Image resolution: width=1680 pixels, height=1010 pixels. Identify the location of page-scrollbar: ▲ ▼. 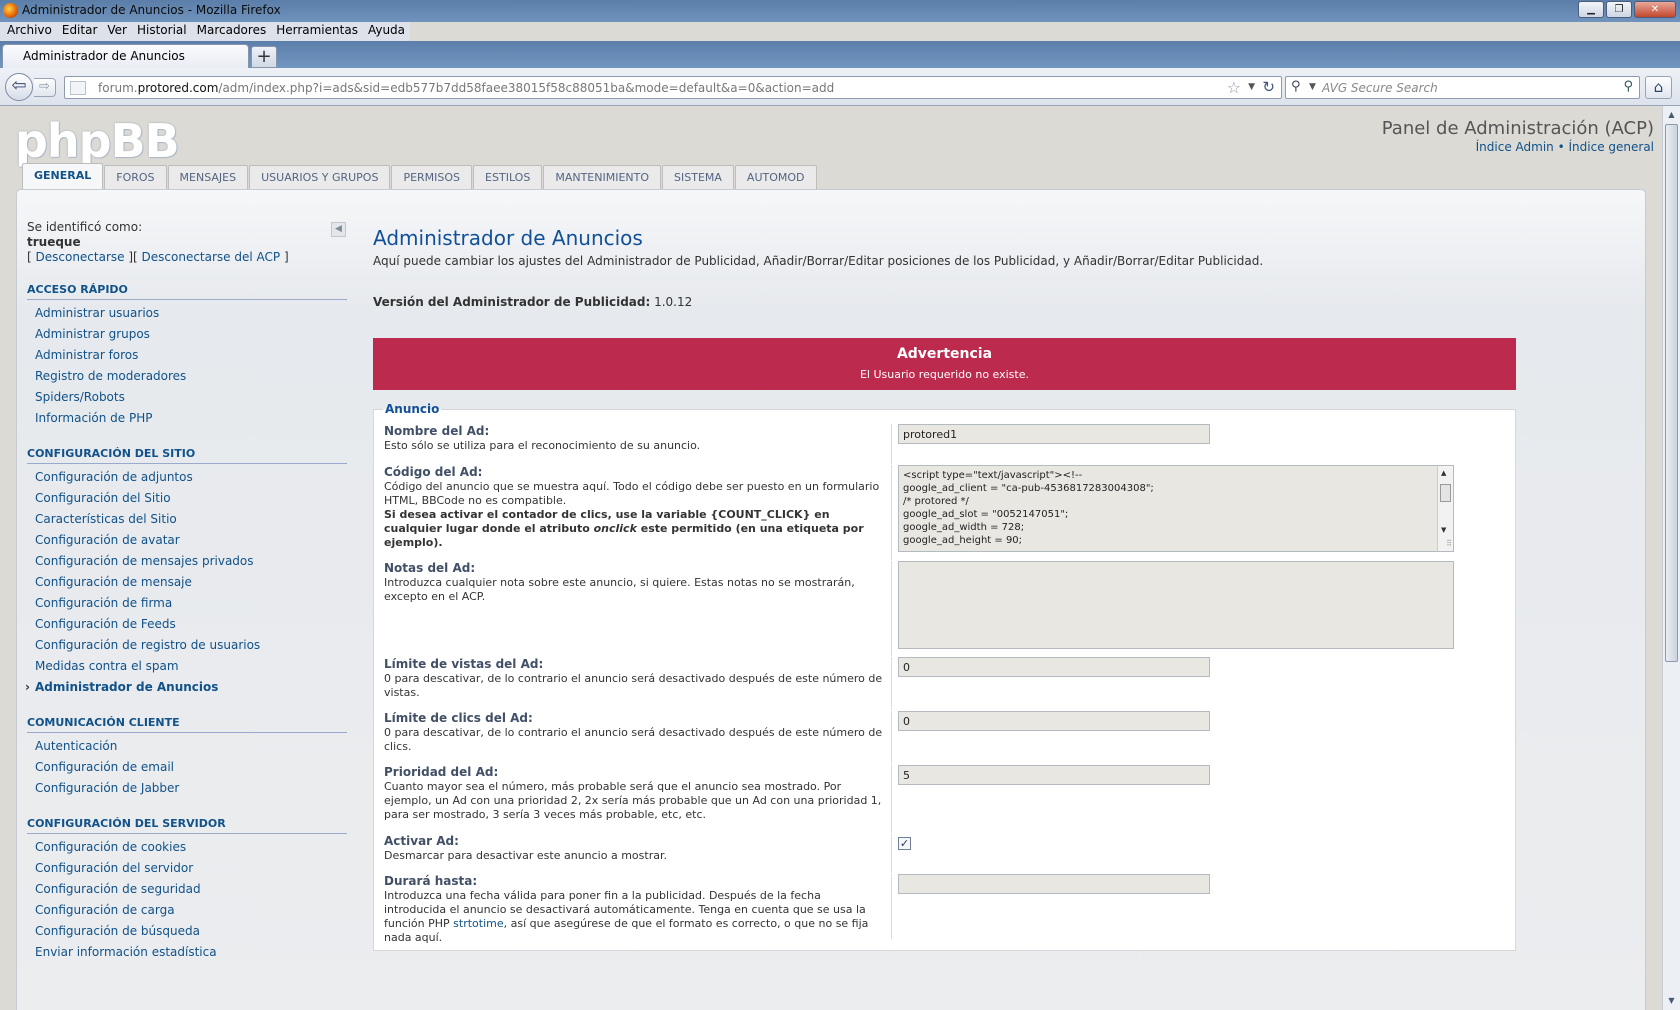
(1671, 558).